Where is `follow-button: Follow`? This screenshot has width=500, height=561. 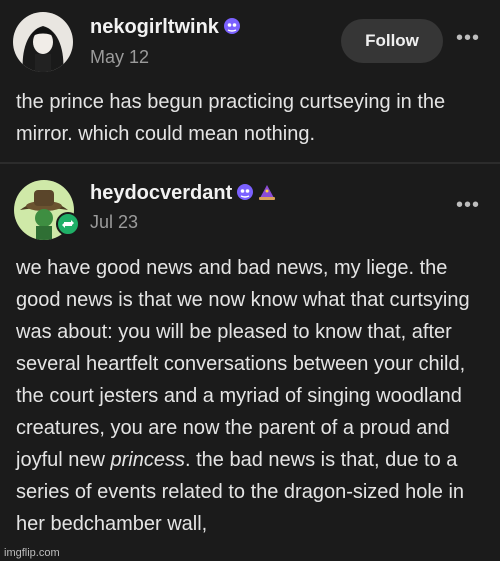
follow-button: Follow is located at coordinates (392, 41).